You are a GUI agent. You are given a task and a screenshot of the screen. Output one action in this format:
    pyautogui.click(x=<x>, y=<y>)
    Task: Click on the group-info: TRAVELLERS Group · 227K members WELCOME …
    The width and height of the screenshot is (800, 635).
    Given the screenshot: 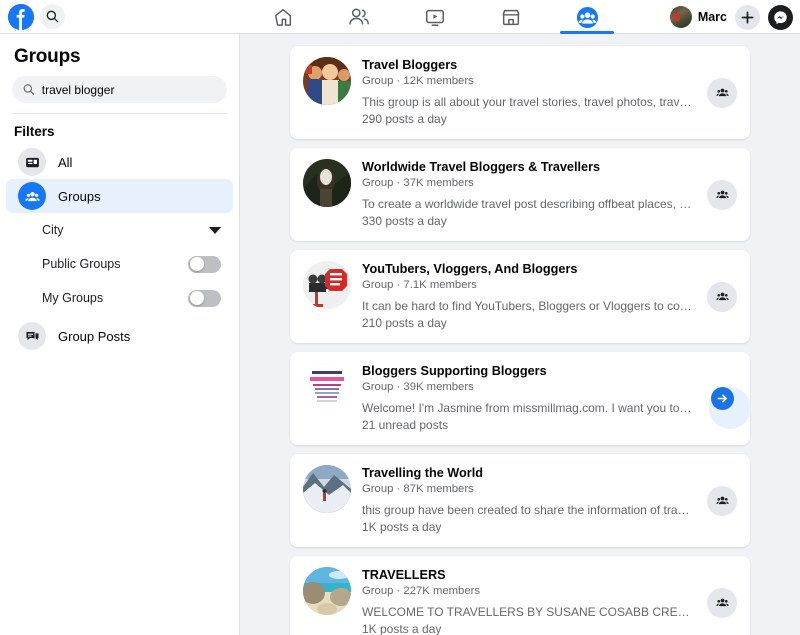 What is the action you would take?
    pyautogui.click(x=550, y=601)
    